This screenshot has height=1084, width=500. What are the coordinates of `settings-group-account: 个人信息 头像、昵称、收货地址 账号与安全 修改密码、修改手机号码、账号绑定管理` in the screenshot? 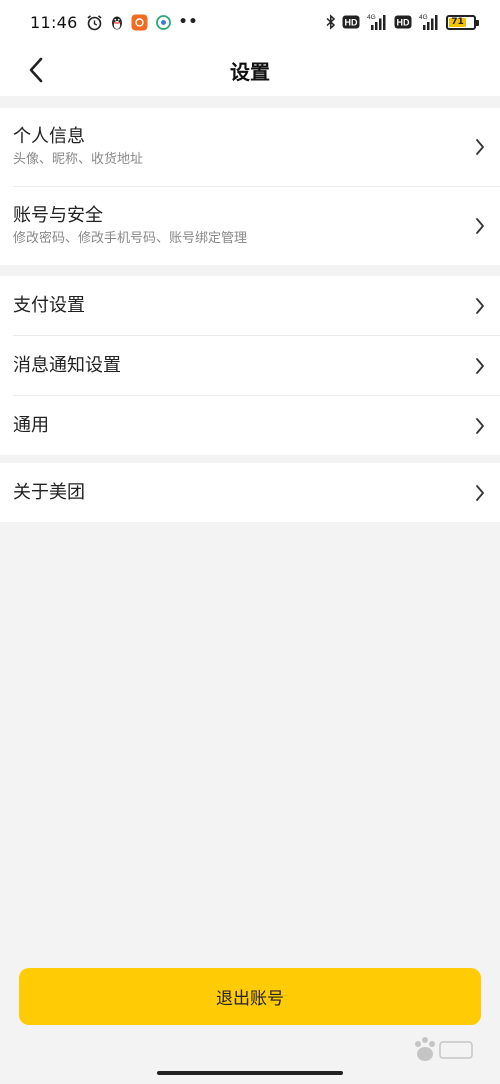 It's located at (250, 186).